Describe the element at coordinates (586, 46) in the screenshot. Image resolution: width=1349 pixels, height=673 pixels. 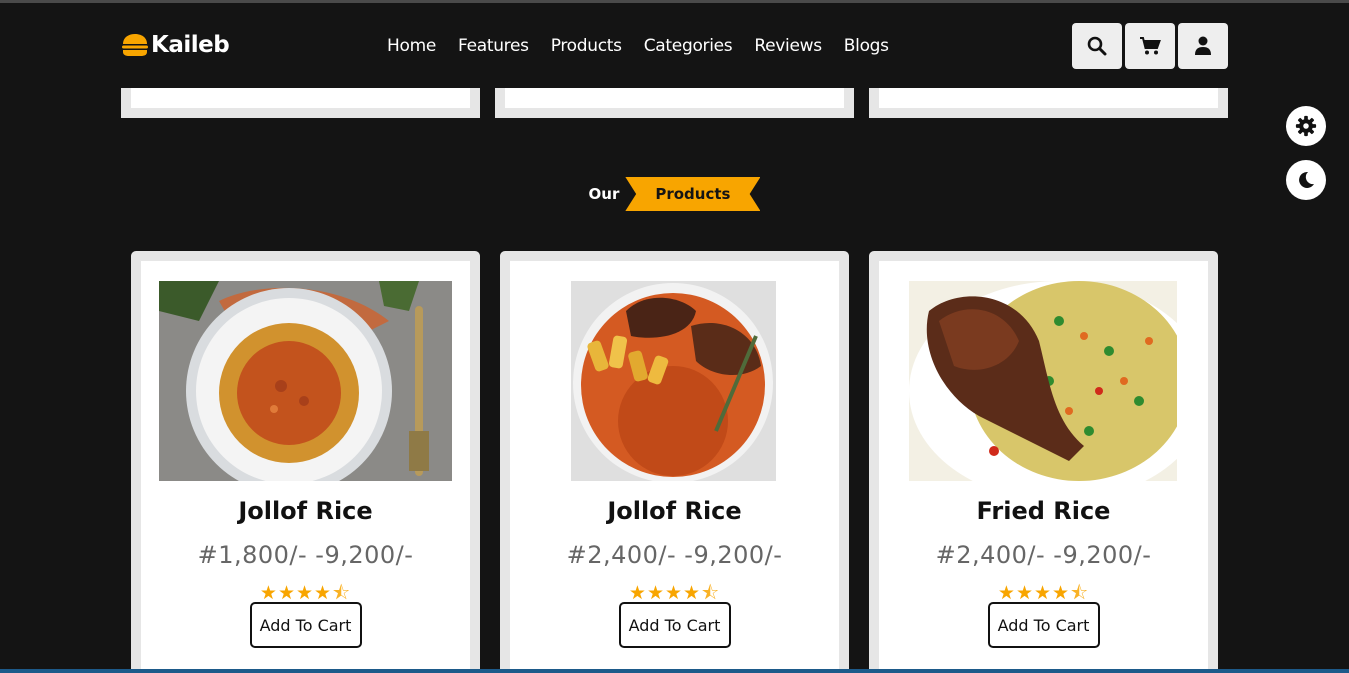
I see `nav-products: Products` at that location.